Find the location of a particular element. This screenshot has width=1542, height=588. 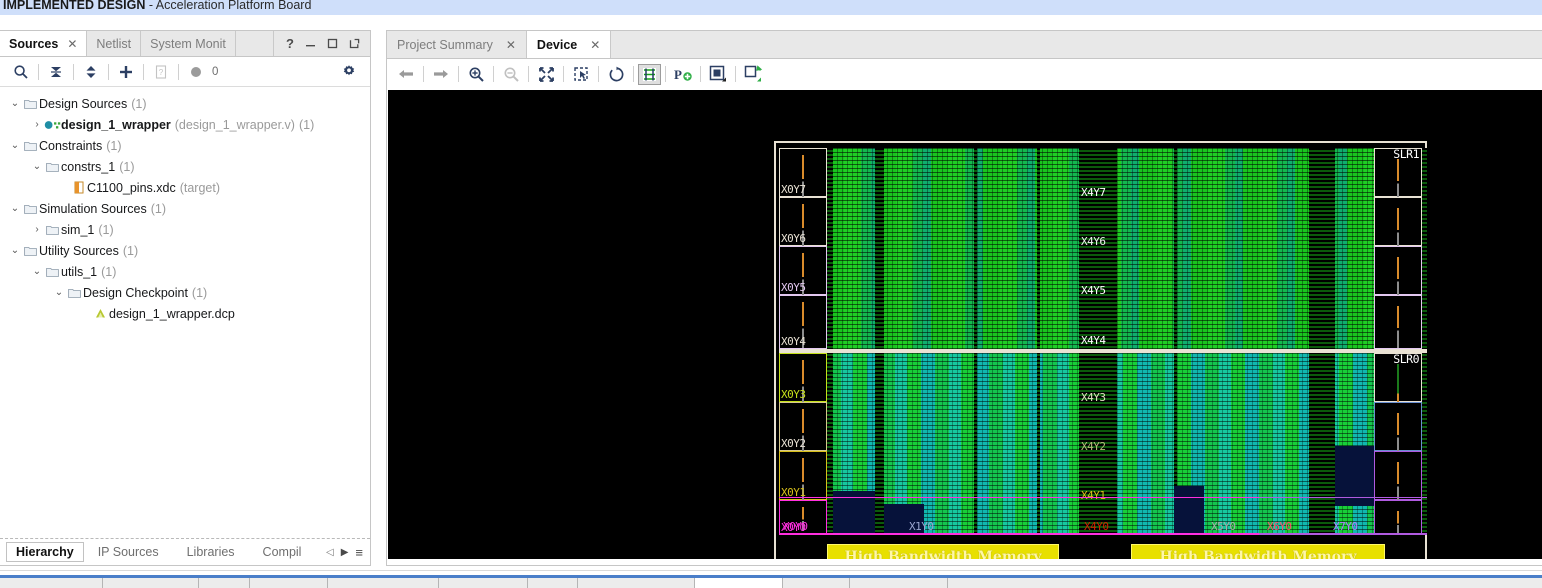

tree-row: ⌄ utils_1 (1) is located at coordinates (185, 271).